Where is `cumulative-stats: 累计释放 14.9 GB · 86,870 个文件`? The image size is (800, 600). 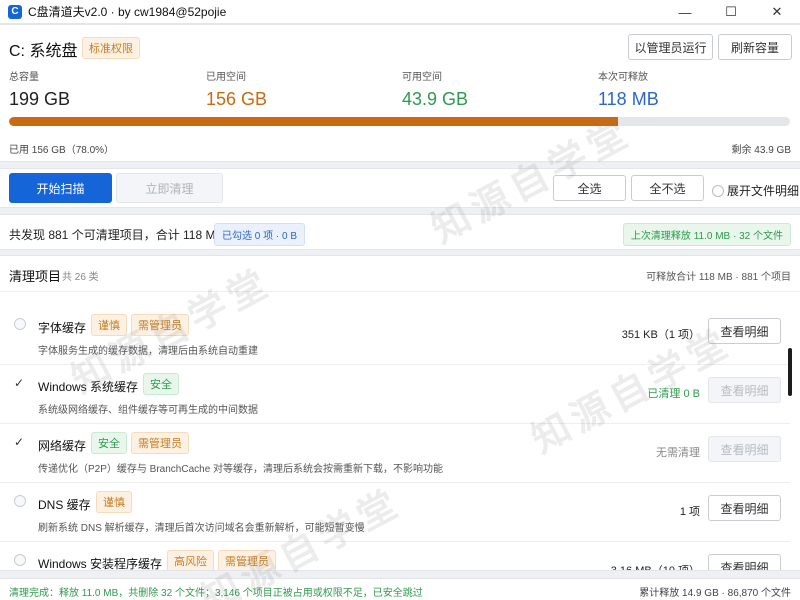
cumulative-stats: 累计释放 14.9 GB · 86,870 个文件 is located at coordinates (715, 593).